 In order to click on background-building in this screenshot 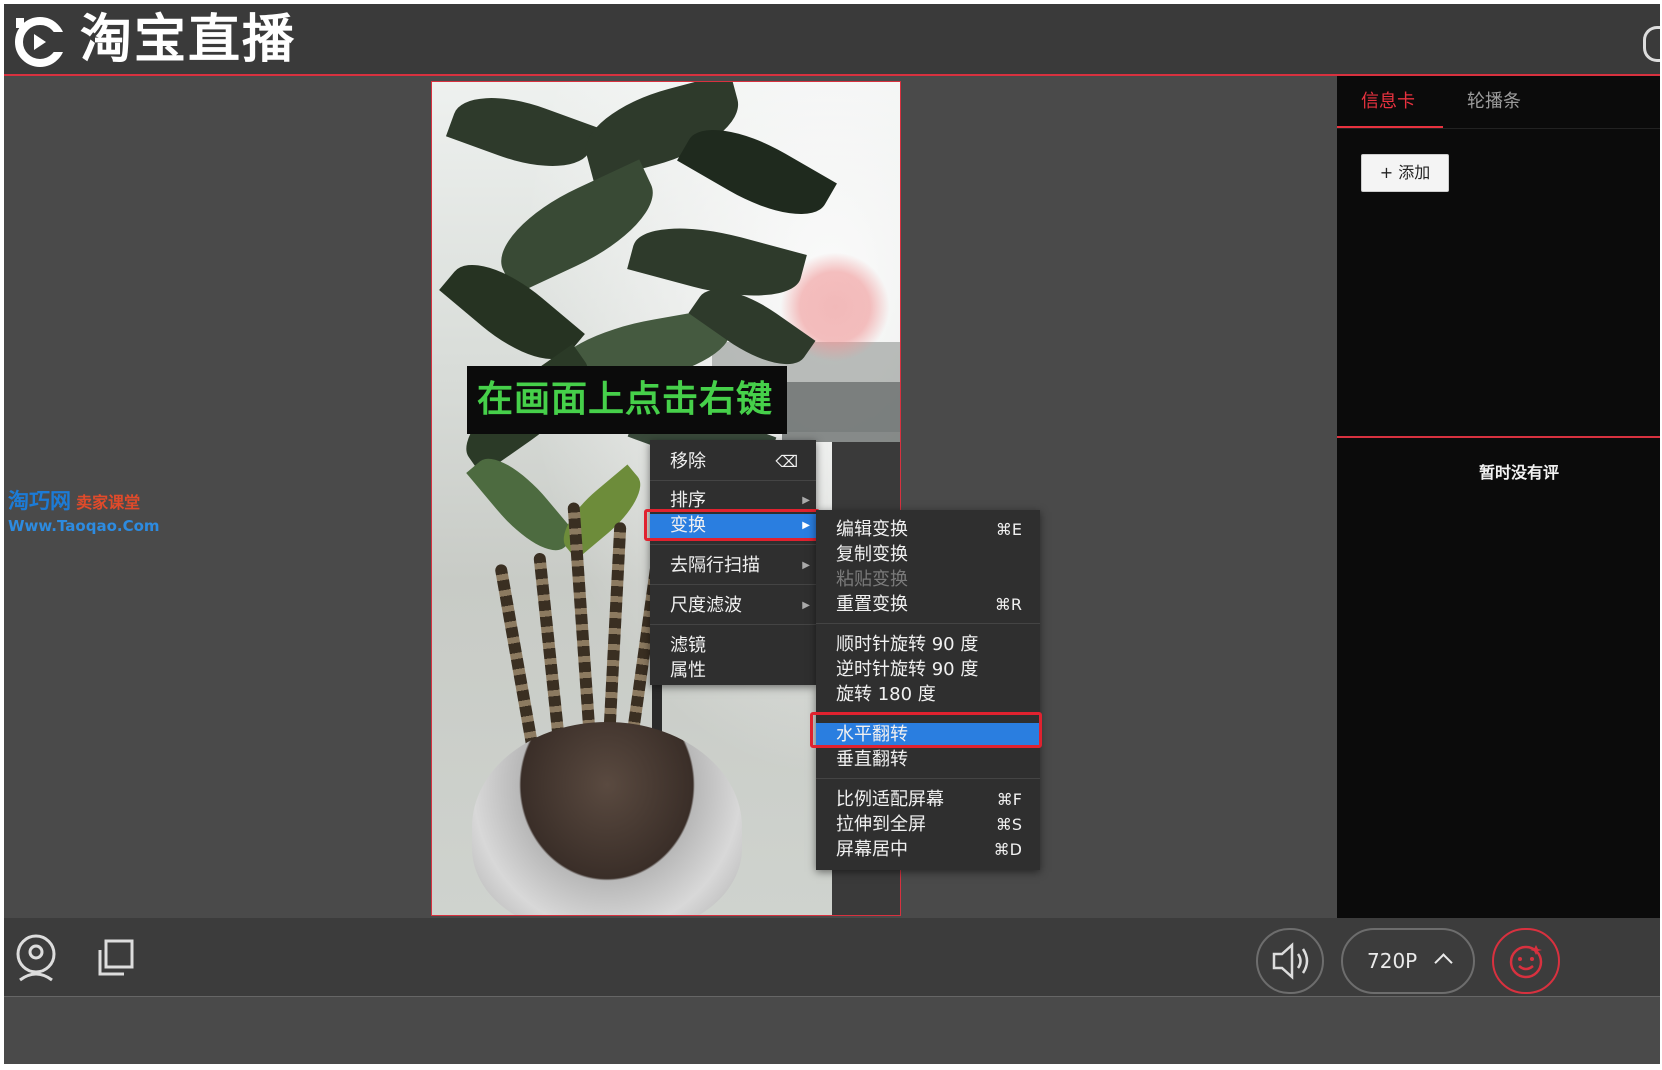, I will do `click(841, 412)`.